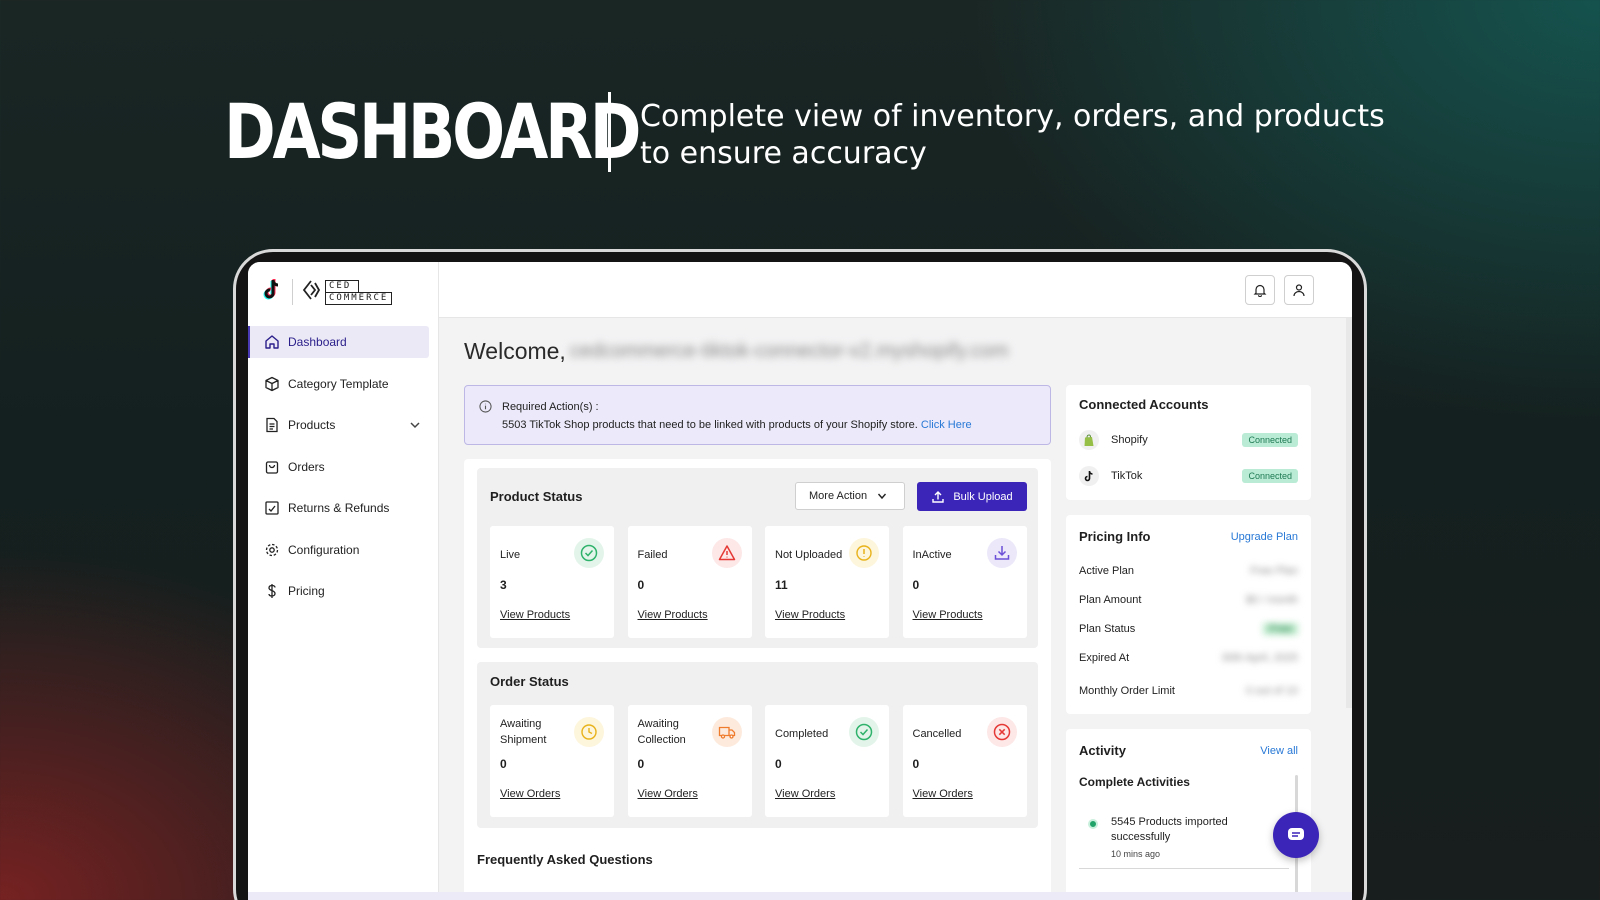 Image resolution: width=1600 pixels, height=900 pixels. I want to click on bulk-upload-button: Bulk Upload, so click(972, 496).